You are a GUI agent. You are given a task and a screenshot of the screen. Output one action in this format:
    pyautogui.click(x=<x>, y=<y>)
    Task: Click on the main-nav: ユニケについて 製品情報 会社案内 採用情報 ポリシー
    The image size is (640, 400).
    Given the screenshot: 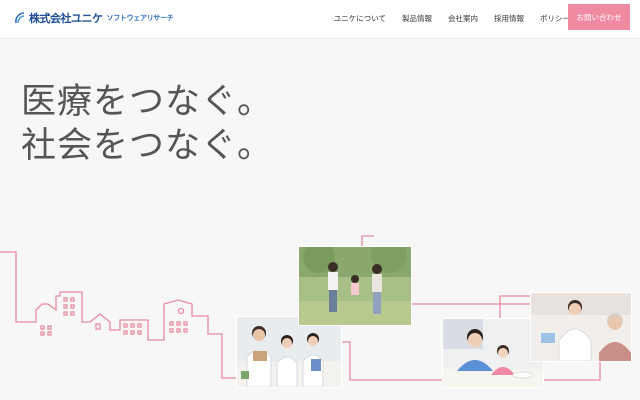 What is the action you would take?
    pyautogui.click(x=452, y=18)
    